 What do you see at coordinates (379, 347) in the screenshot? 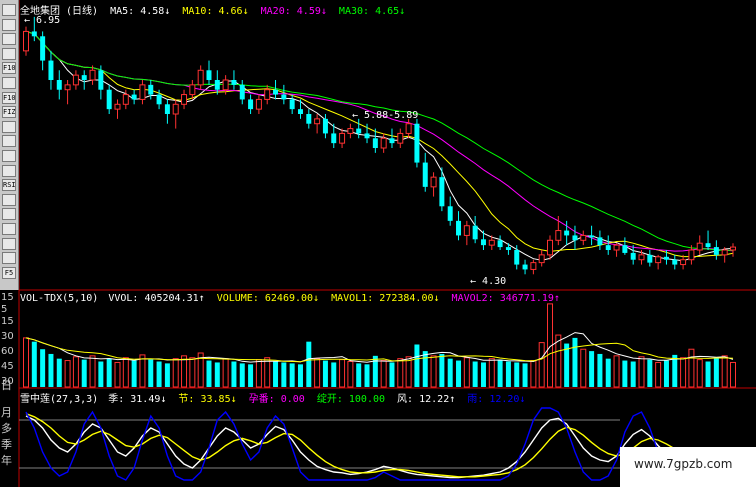
I see `mavol1-line` at bounding box center [379, 347].